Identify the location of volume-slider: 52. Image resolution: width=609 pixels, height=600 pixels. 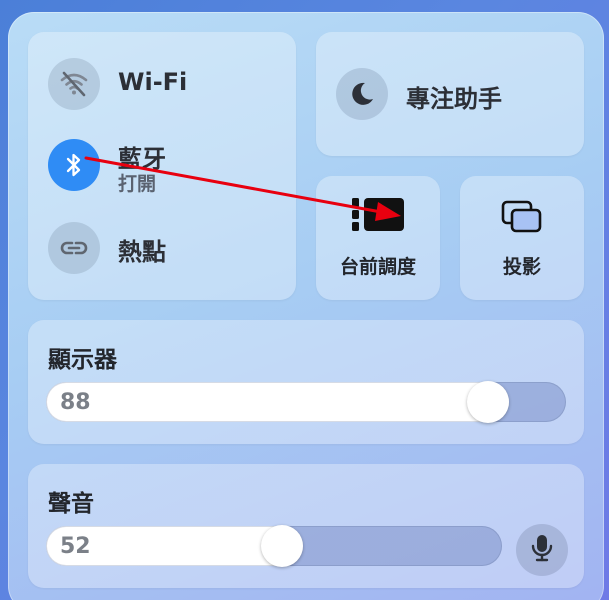
(274, 546).